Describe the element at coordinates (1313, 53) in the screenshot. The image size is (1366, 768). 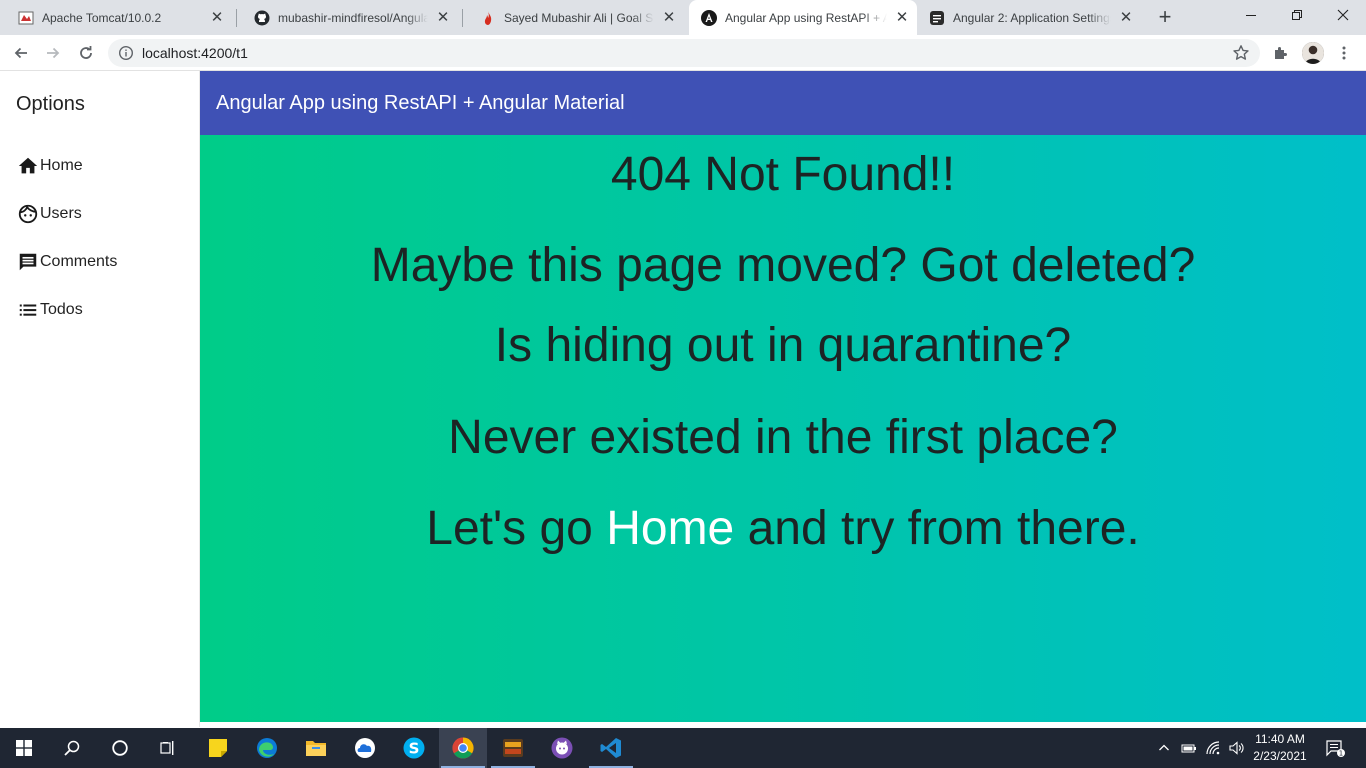
I see `profile-avatar` at that location.